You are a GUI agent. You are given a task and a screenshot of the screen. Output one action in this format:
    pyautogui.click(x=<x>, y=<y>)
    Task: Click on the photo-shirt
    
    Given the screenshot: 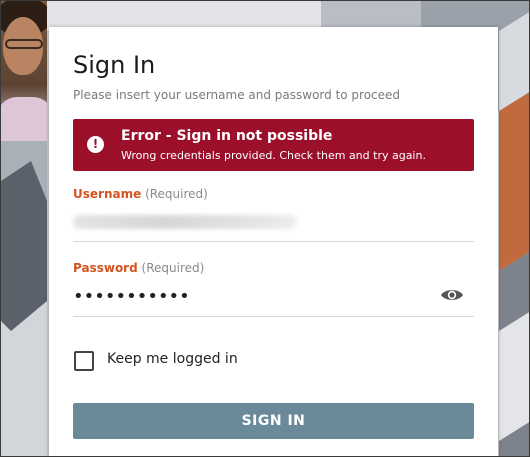 What is the action you would take?
    pyautogui.click(x=24, y=119)
    